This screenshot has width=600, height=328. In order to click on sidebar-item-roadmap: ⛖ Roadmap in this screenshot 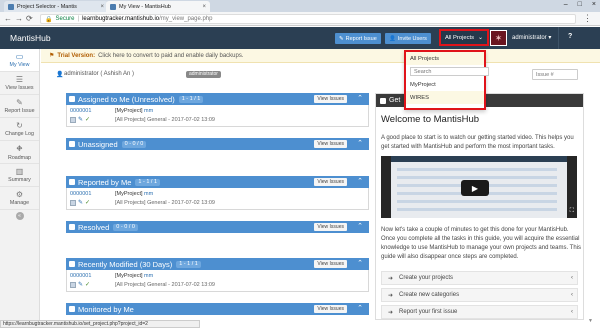, I will do `click(19, 152)`.